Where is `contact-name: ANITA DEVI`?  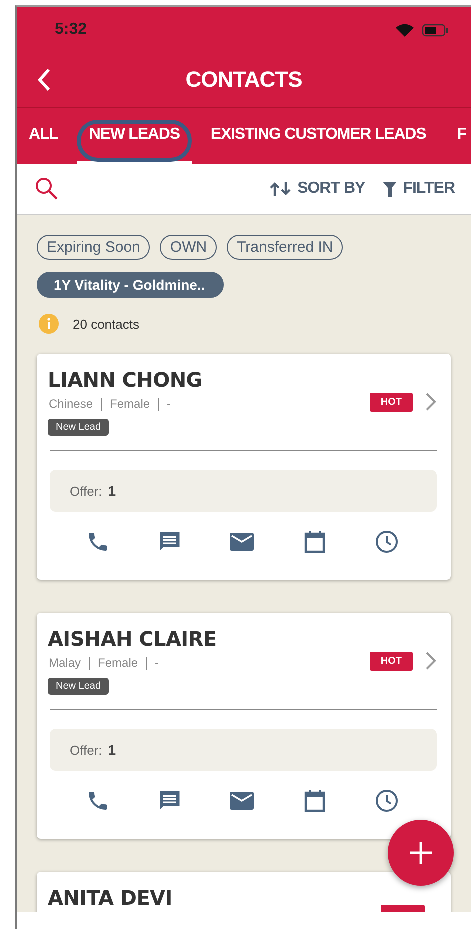 contact-name: ANITA DEVI is located at coordinates (111, 898).